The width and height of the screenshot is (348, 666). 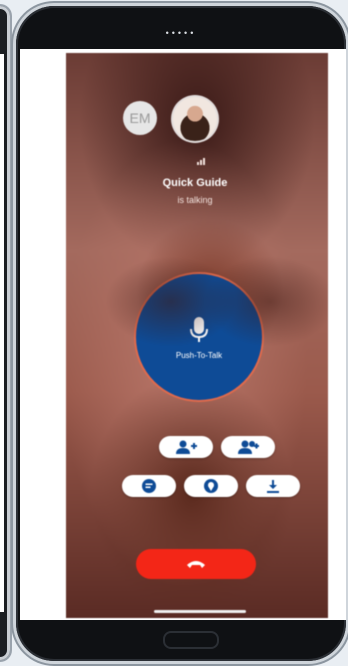 I want to click on message-icon, so click(x=149, y=486).